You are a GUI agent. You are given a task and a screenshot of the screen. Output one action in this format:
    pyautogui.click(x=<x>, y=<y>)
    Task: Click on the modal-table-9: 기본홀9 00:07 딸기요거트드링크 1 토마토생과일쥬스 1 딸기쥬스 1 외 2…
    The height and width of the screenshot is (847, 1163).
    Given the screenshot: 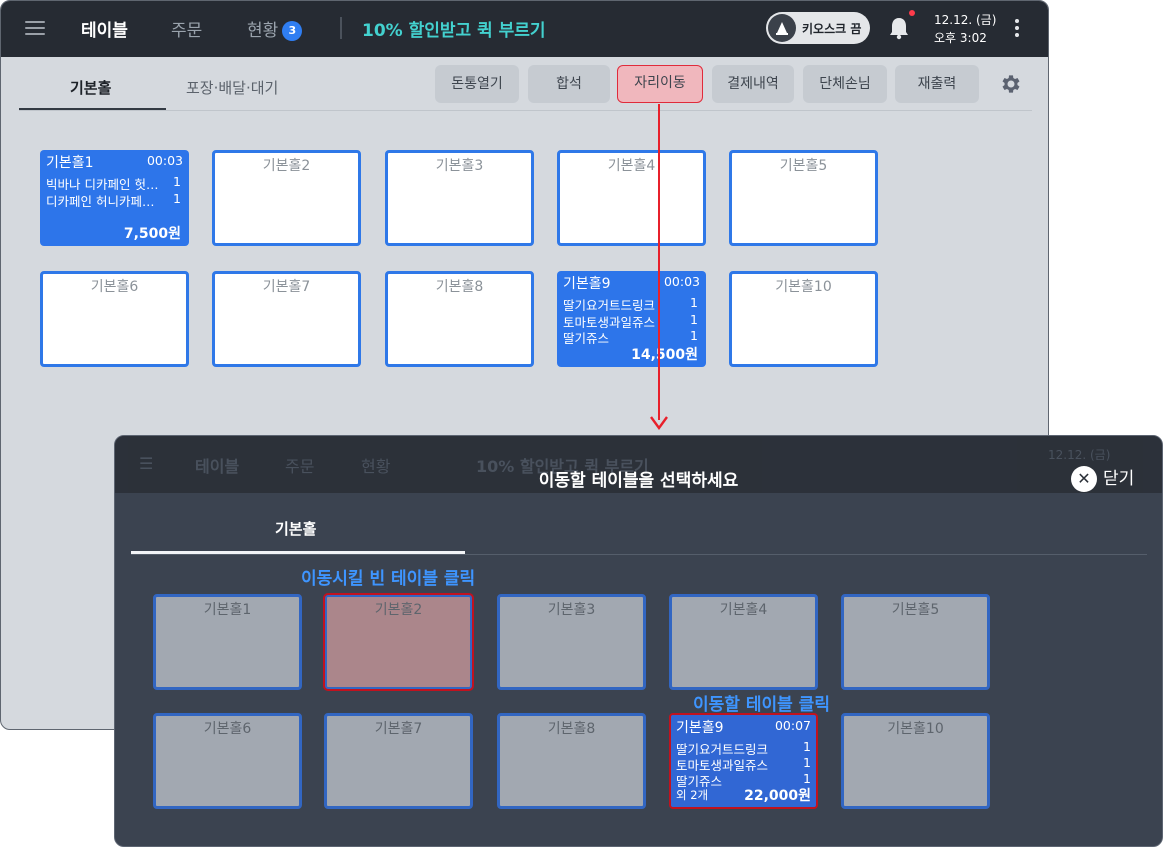 What is the action you would take?
    pyautogui.click(x=743, y=761)
    